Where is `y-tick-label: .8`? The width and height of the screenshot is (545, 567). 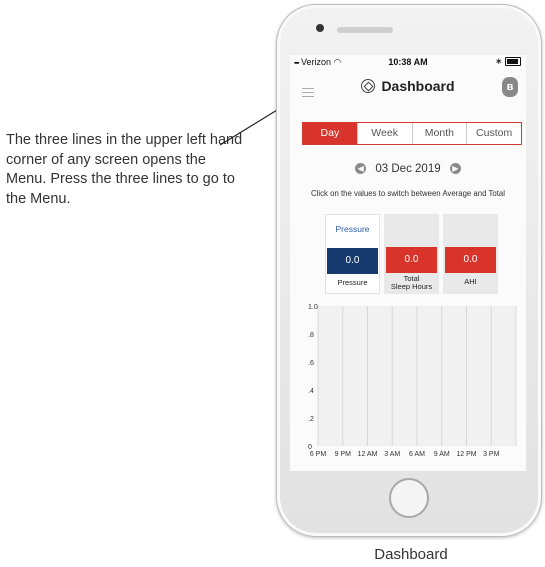 y-tick-label: .8 is located at coordinates (311, 335).